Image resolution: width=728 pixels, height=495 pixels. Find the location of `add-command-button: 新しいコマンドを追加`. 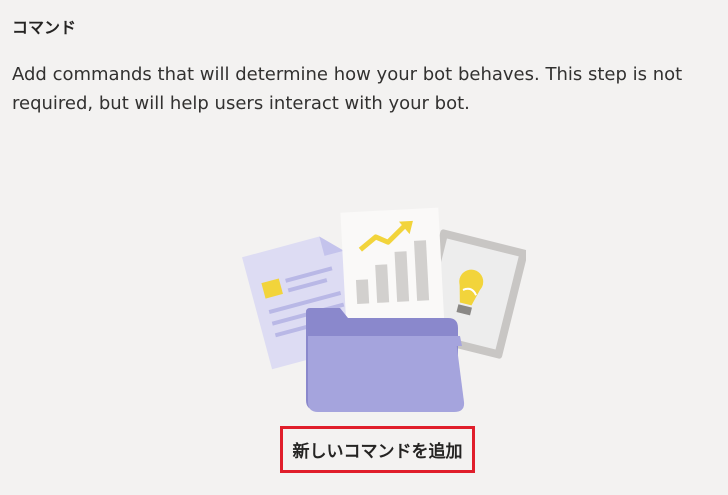

add-command-button: 新しいコマンドを追加 is located at coordinates (378, 449).